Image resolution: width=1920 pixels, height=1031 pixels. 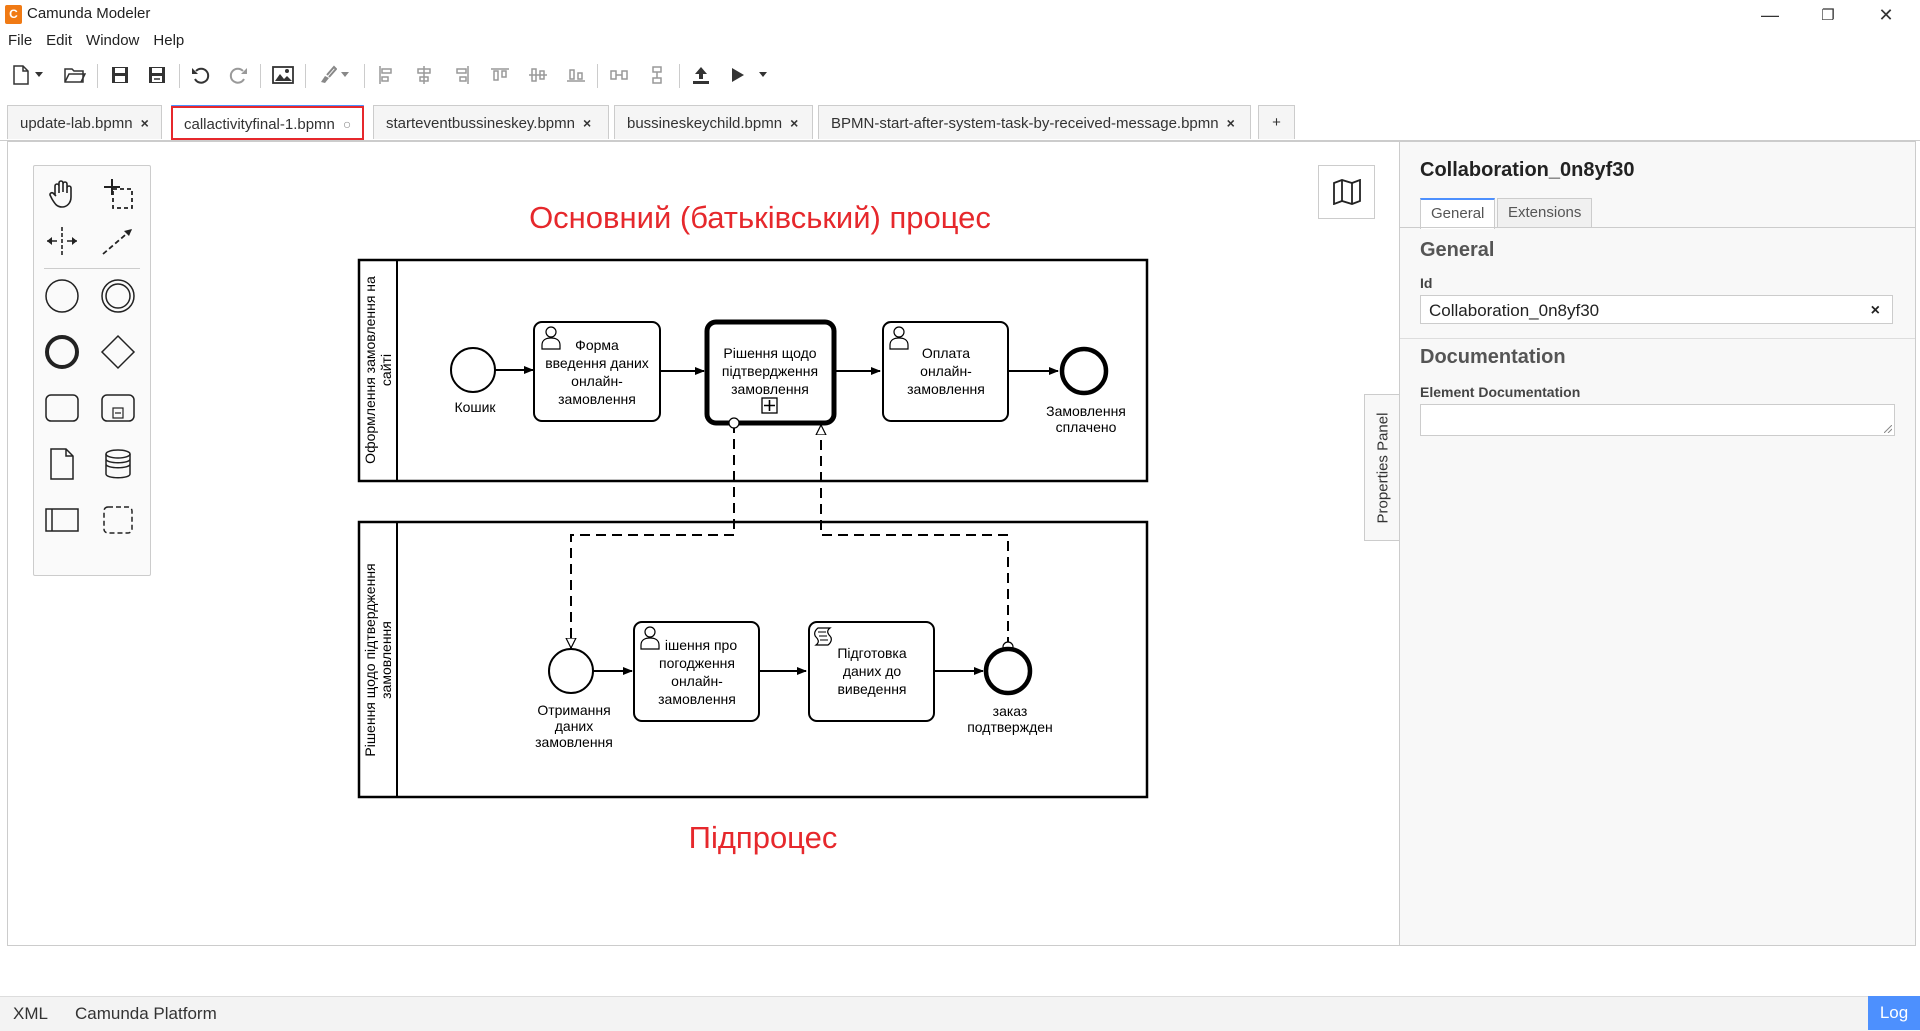 What do you see at coordinates (1545, 213) in the screenshot?
I see `tab-extensions: Extensions` at bounding box center [1545, 213].